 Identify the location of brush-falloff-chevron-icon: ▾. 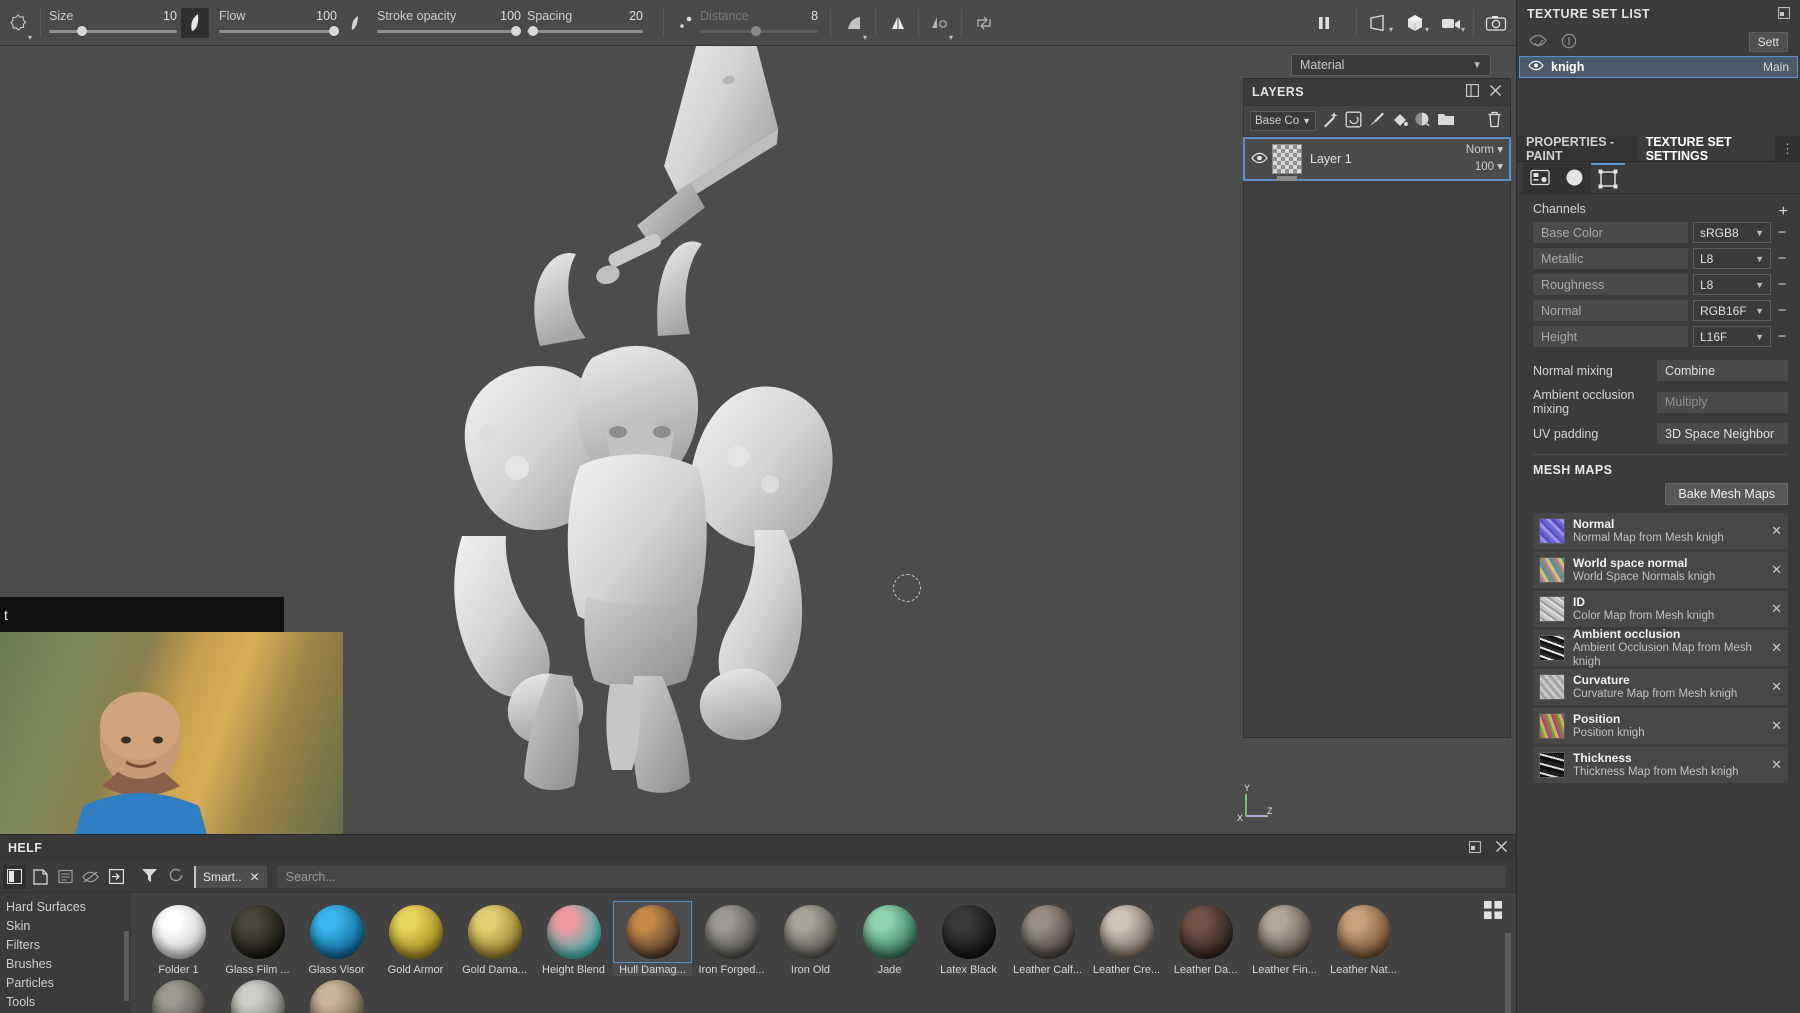
(865, 39).